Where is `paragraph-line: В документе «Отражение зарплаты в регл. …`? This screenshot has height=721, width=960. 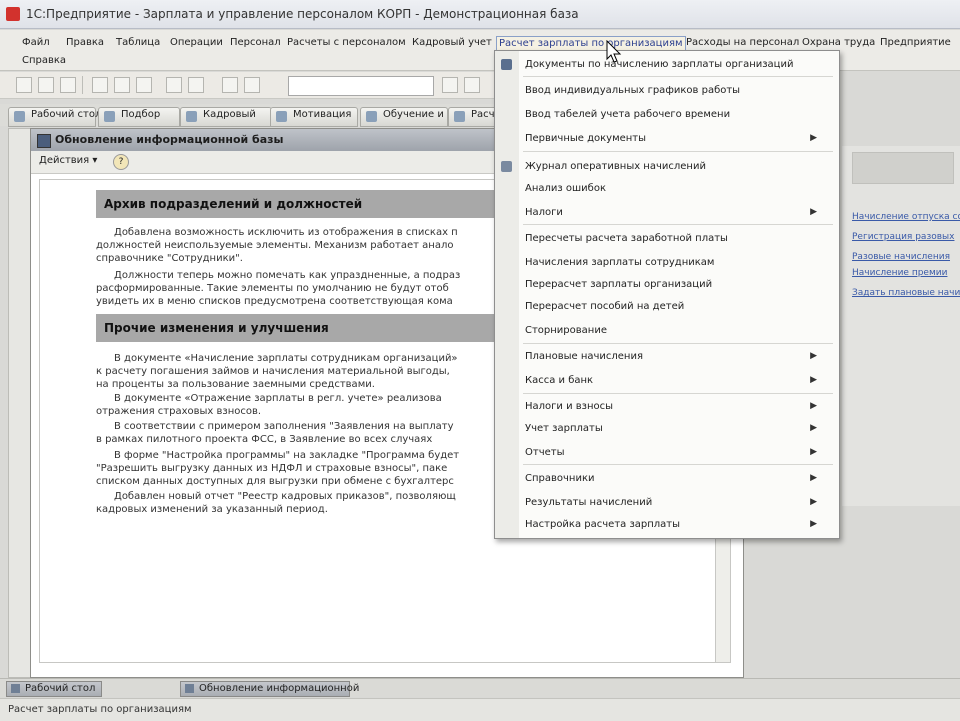 paragraph-line: В документе «Отражение зарплаты в регл. … is located at coordinates (278, 398).